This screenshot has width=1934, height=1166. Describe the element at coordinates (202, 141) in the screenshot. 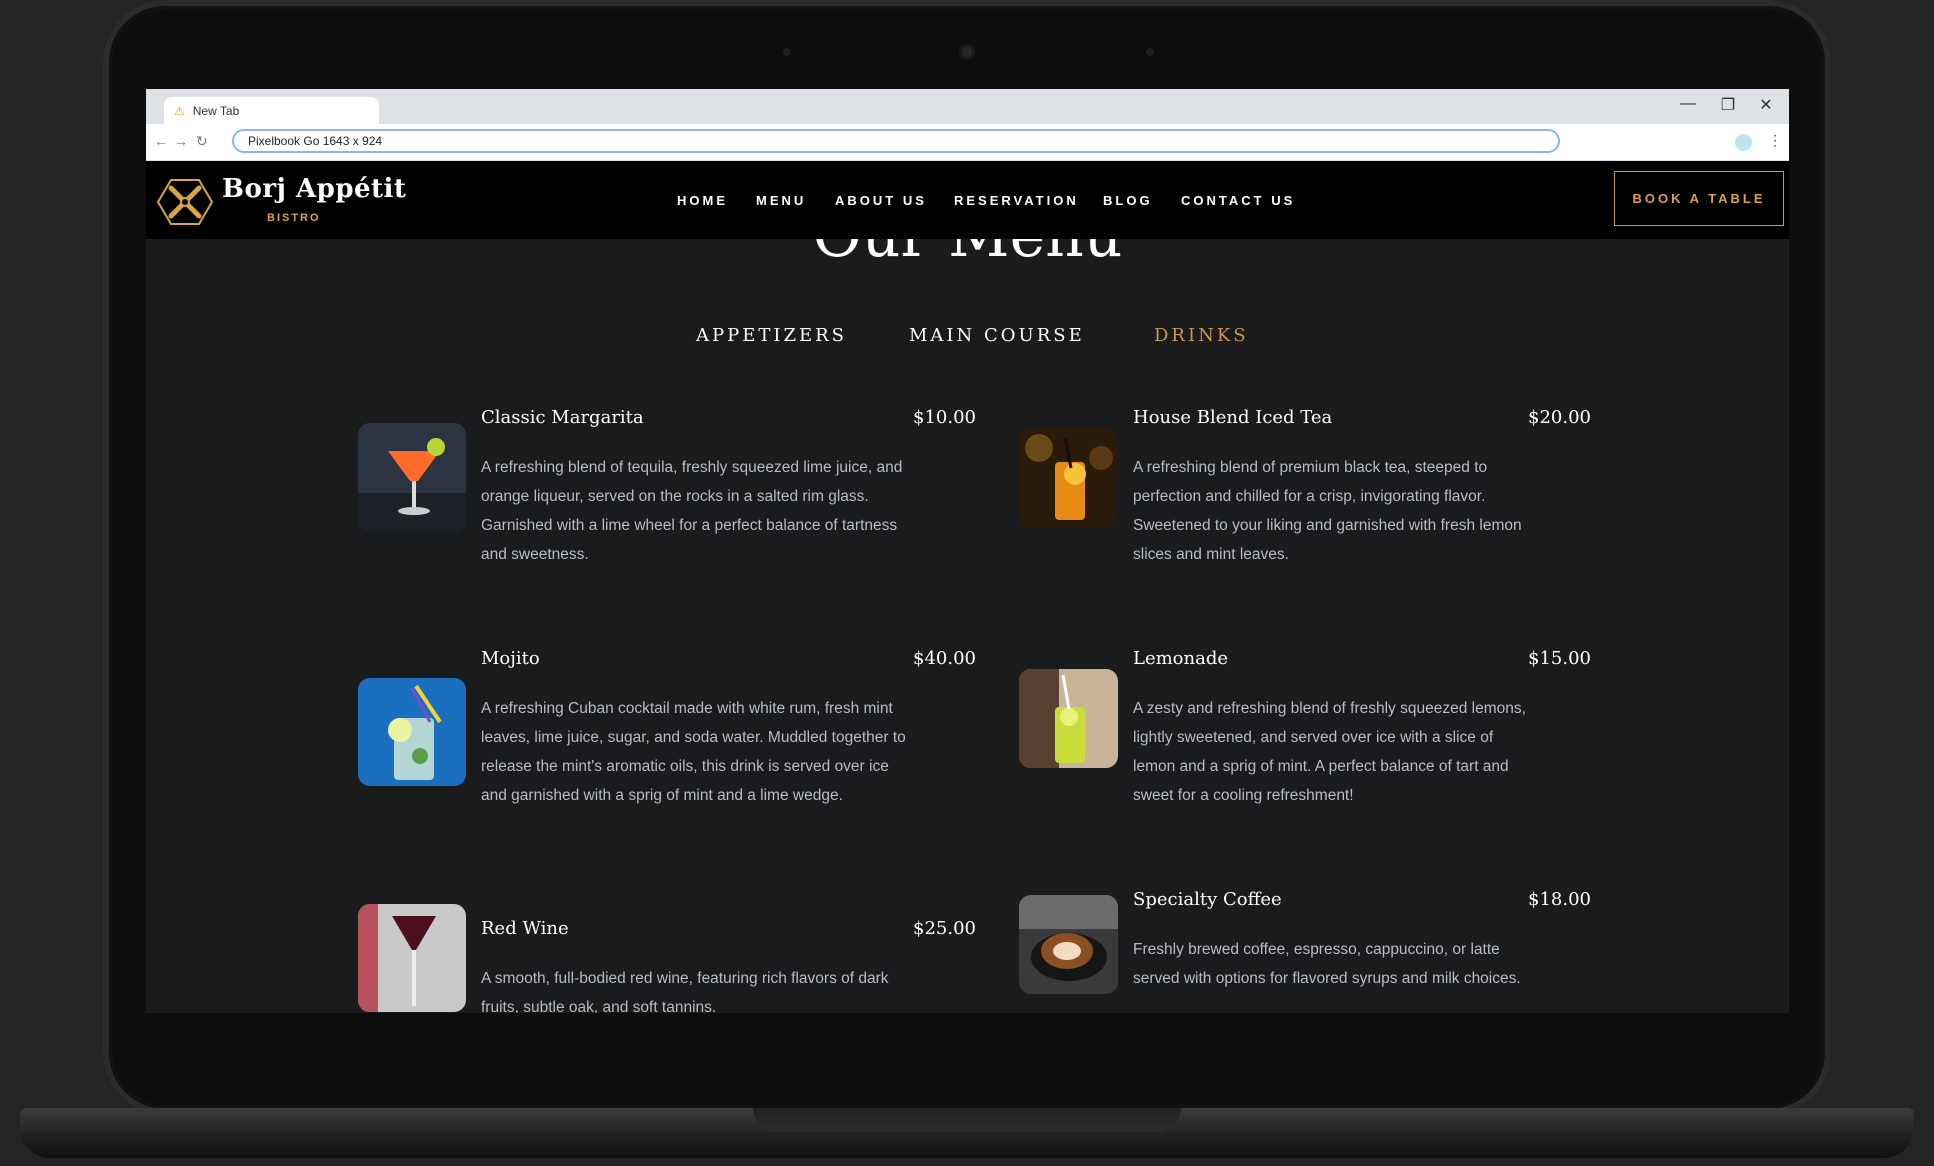

I see `reload-icon: ↻` at that location.